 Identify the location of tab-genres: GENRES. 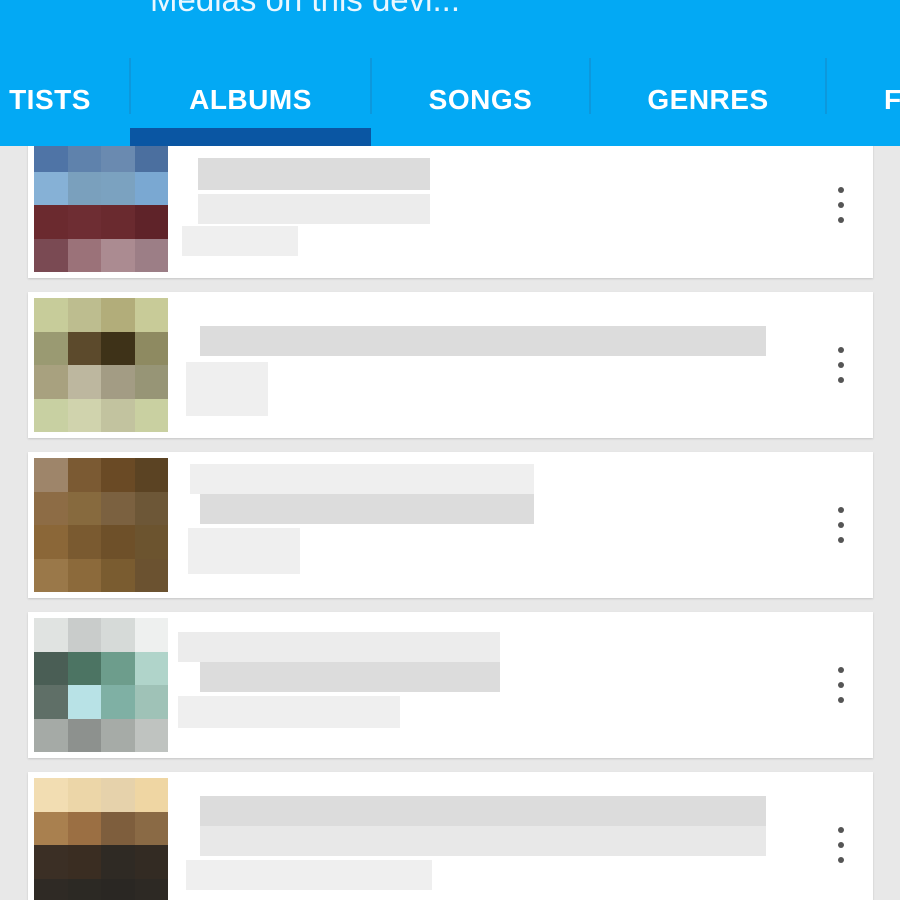
(708, 102).